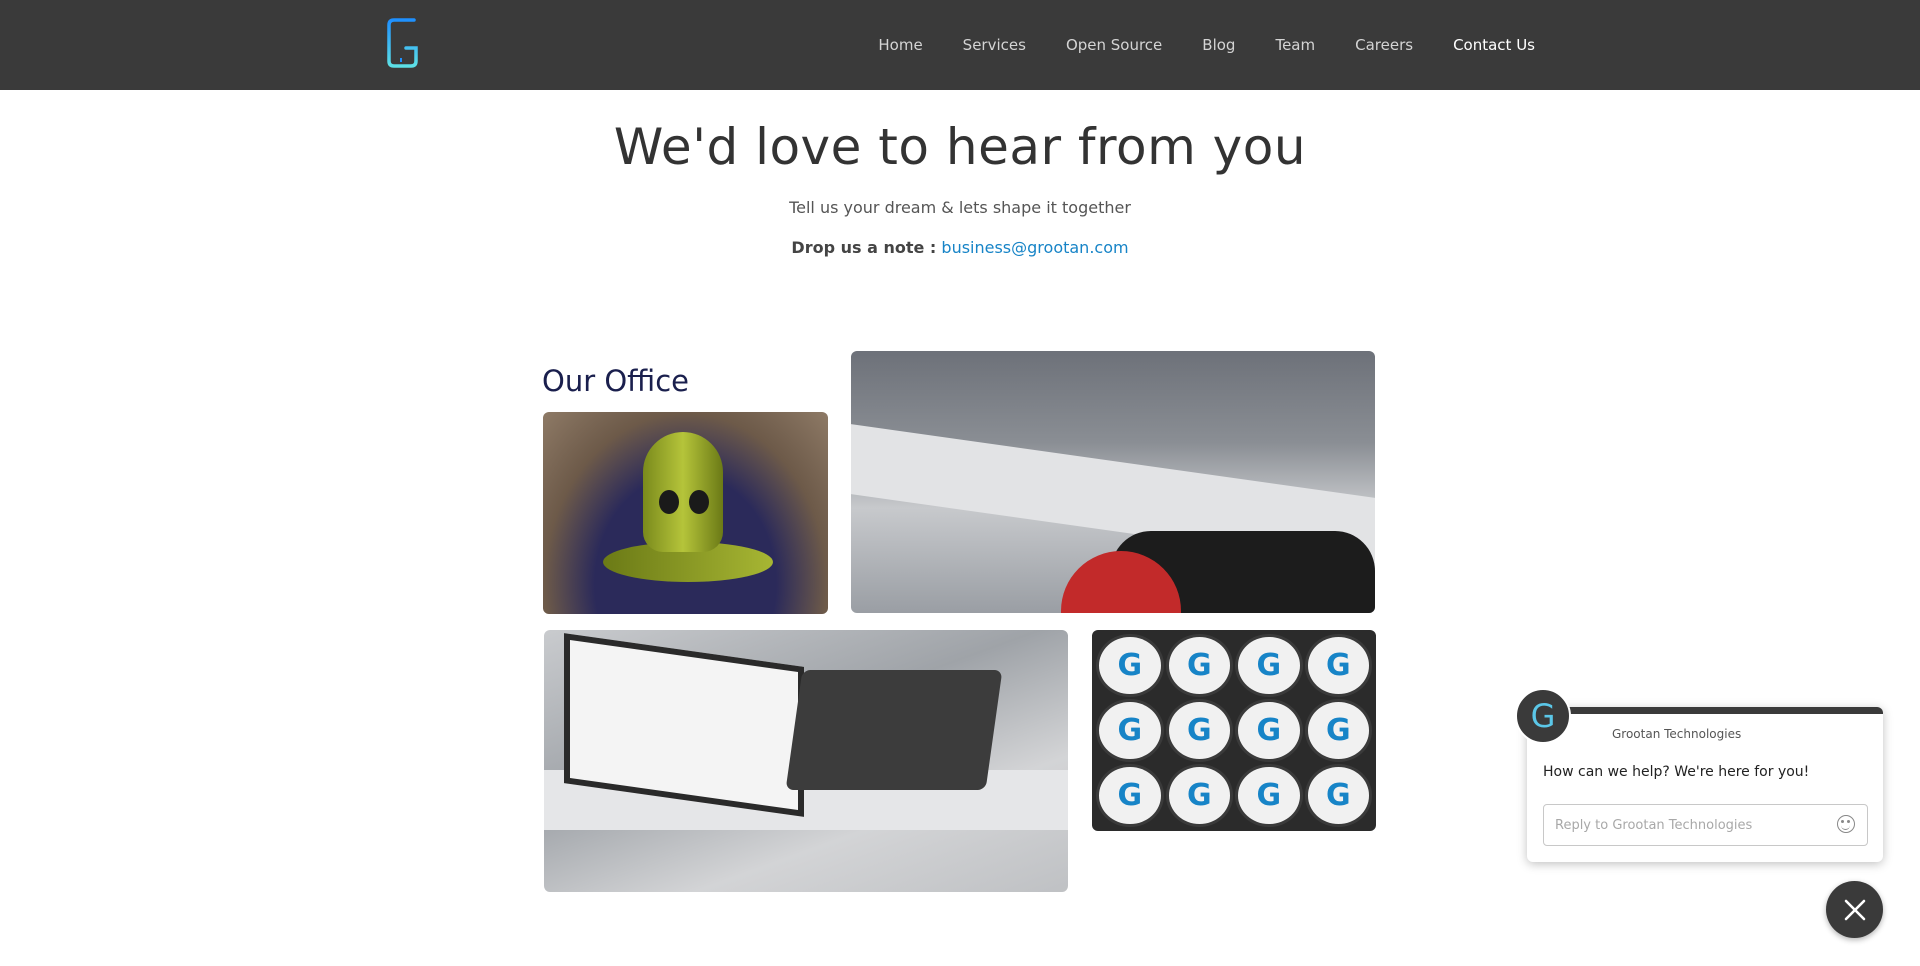 The width and height of the screenshot is (1920, 966). Describe the element at coordinates (1114, 45) in the screenshot. I see `nav-open-source: Open Source` at that location.